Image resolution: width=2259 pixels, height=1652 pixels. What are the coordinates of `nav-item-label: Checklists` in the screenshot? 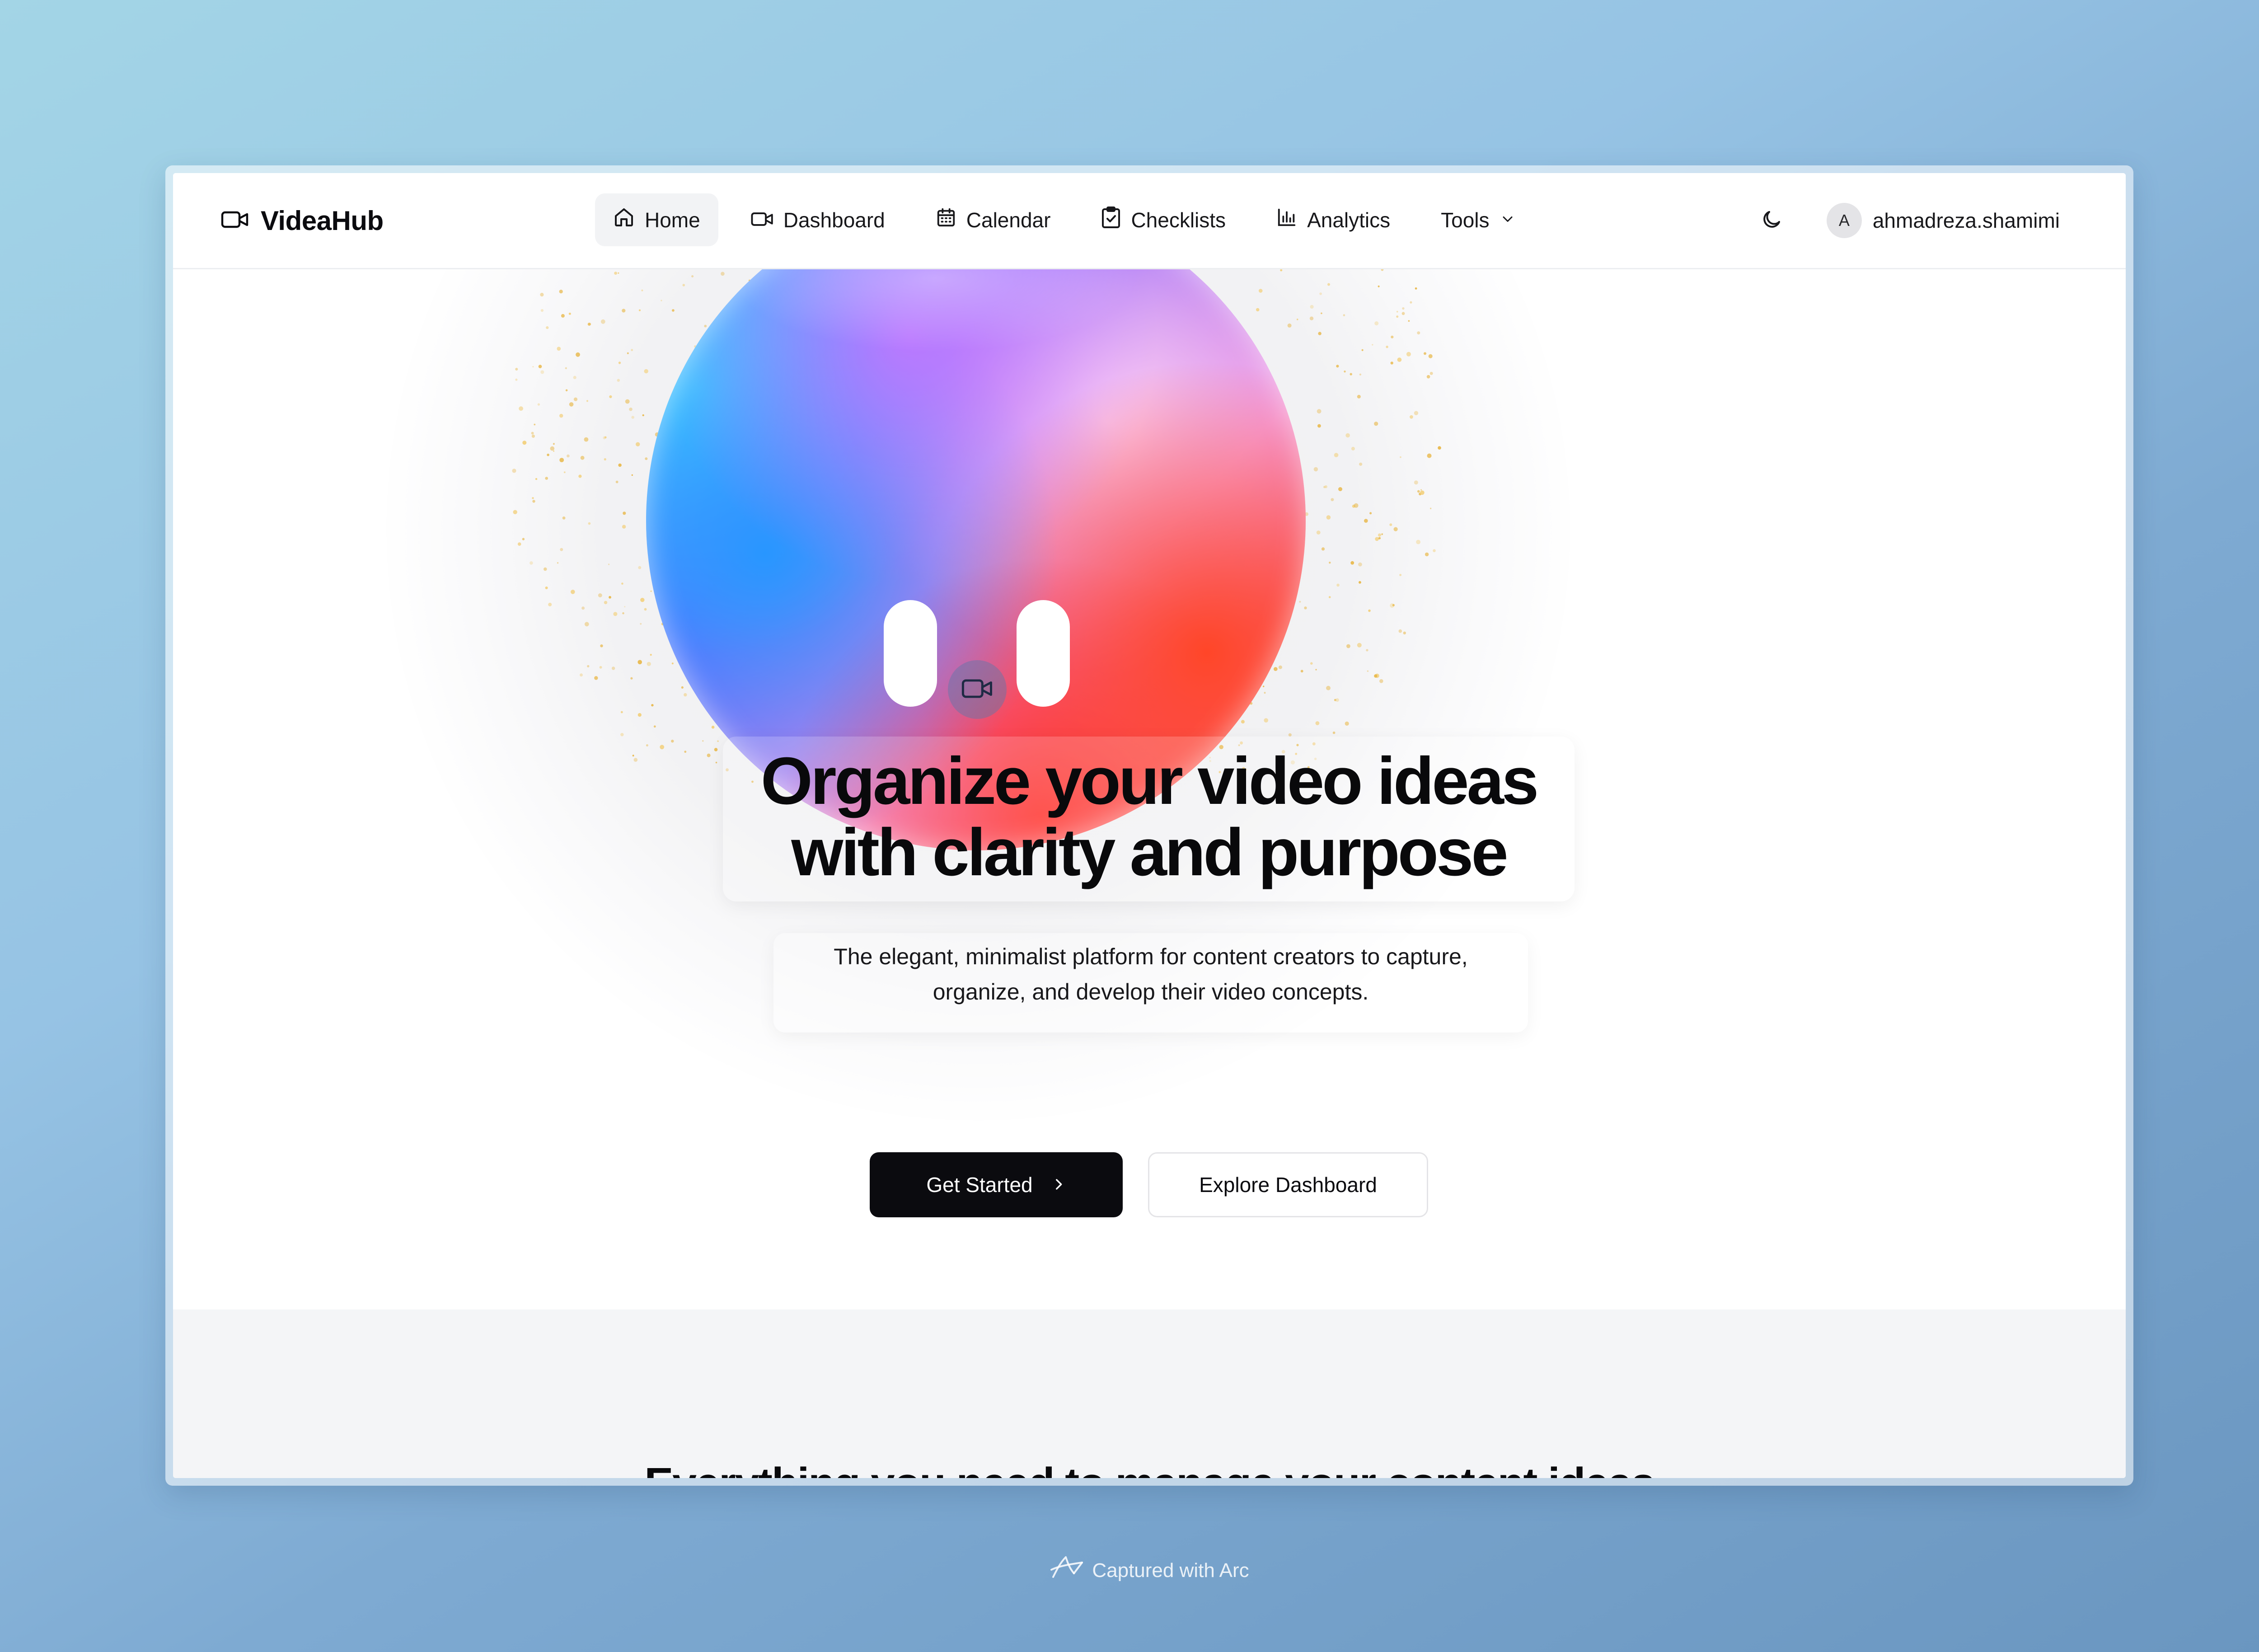 It's located at (1178, 220).